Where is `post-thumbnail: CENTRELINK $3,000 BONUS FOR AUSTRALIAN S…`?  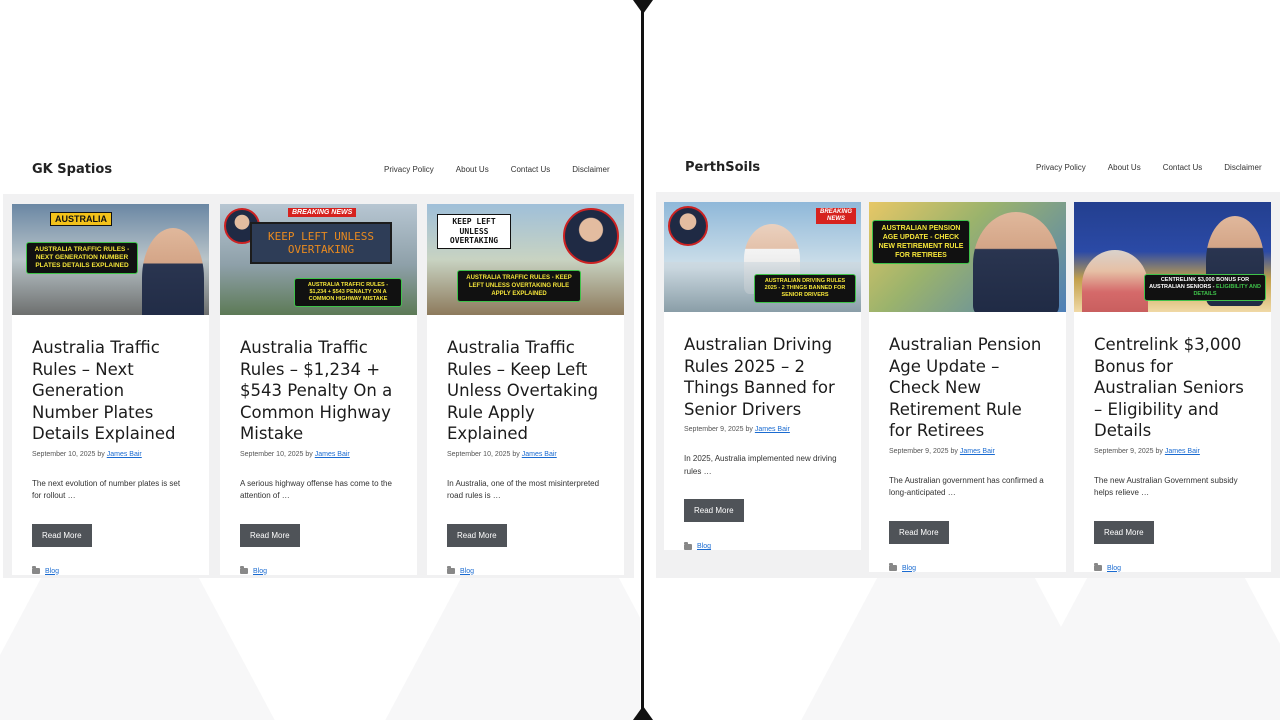 post-thumbnail: CENTRELINK $3,000 BONUS FOR AUSTRALIAN S… is located at coordinates (1172, 257).